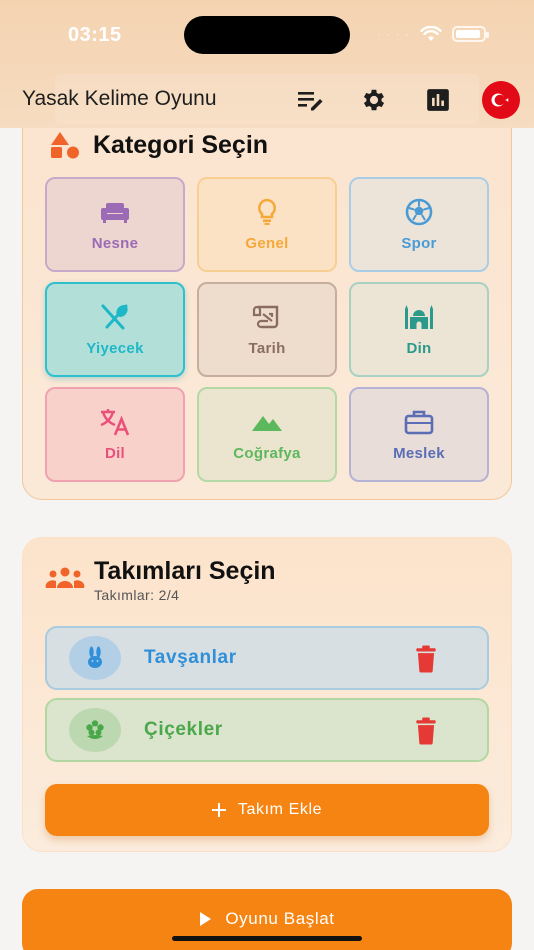 The width and height of the screenshot is (534, 950). I want to click on scroll-icon, so click(265, 317).